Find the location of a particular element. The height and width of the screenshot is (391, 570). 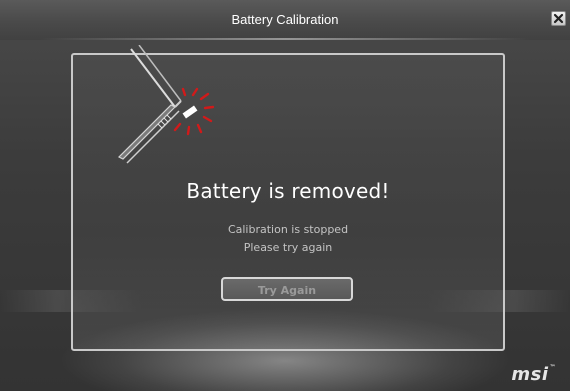

msi-logo: msi™ is located at coordinates (533, 374).